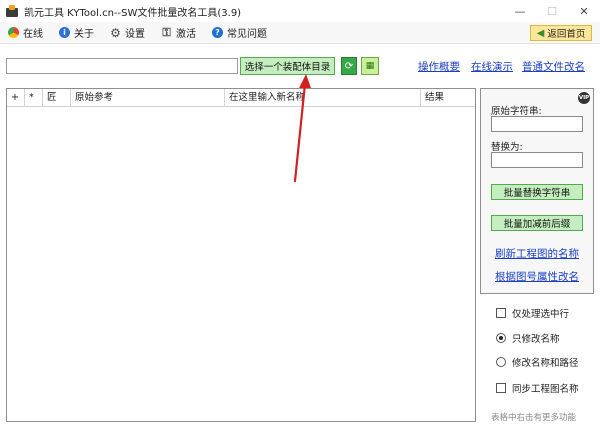 The image size is (600, 428). I want to click on right-click-hint-text: 表格中右击有更多功能, so click(534, 418).